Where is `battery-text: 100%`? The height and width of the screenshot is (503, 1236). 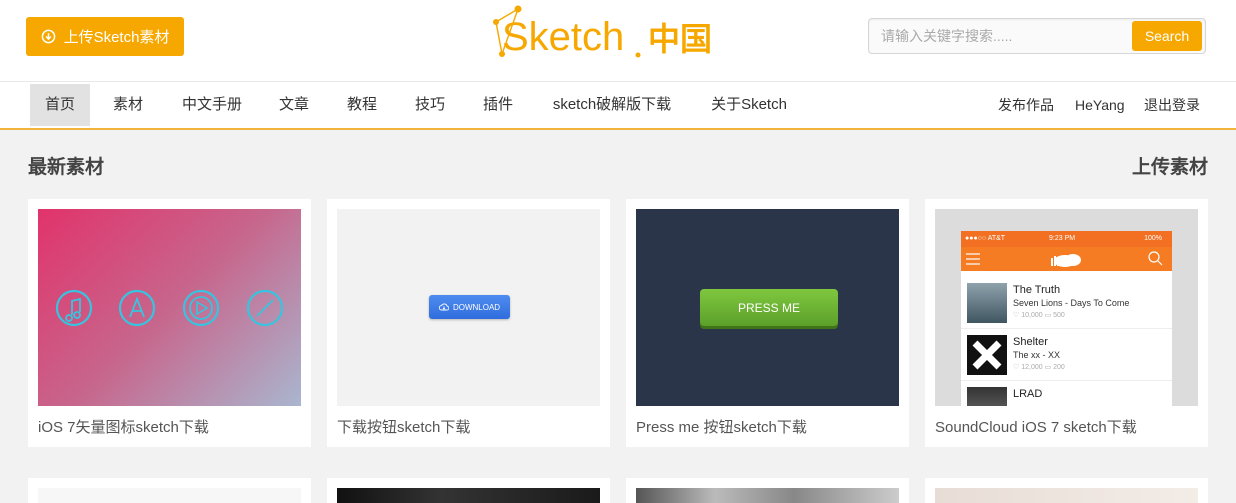
battery-text: 100% is located at coordinates (1153, 238).